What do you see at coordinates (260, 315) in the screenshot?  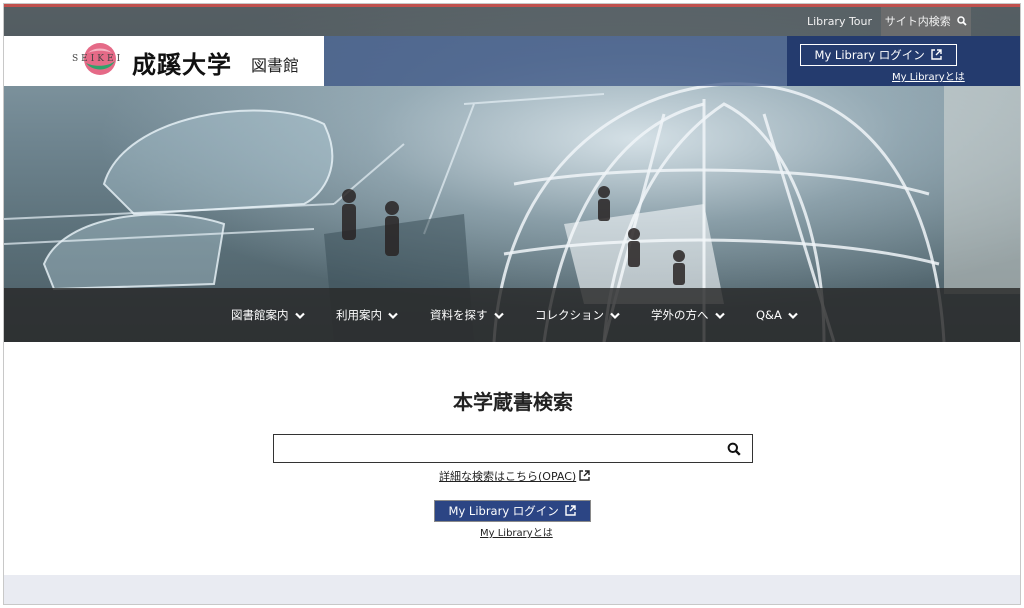 I see `nav-label: 図書館案内` at bounding box center [260, 315].